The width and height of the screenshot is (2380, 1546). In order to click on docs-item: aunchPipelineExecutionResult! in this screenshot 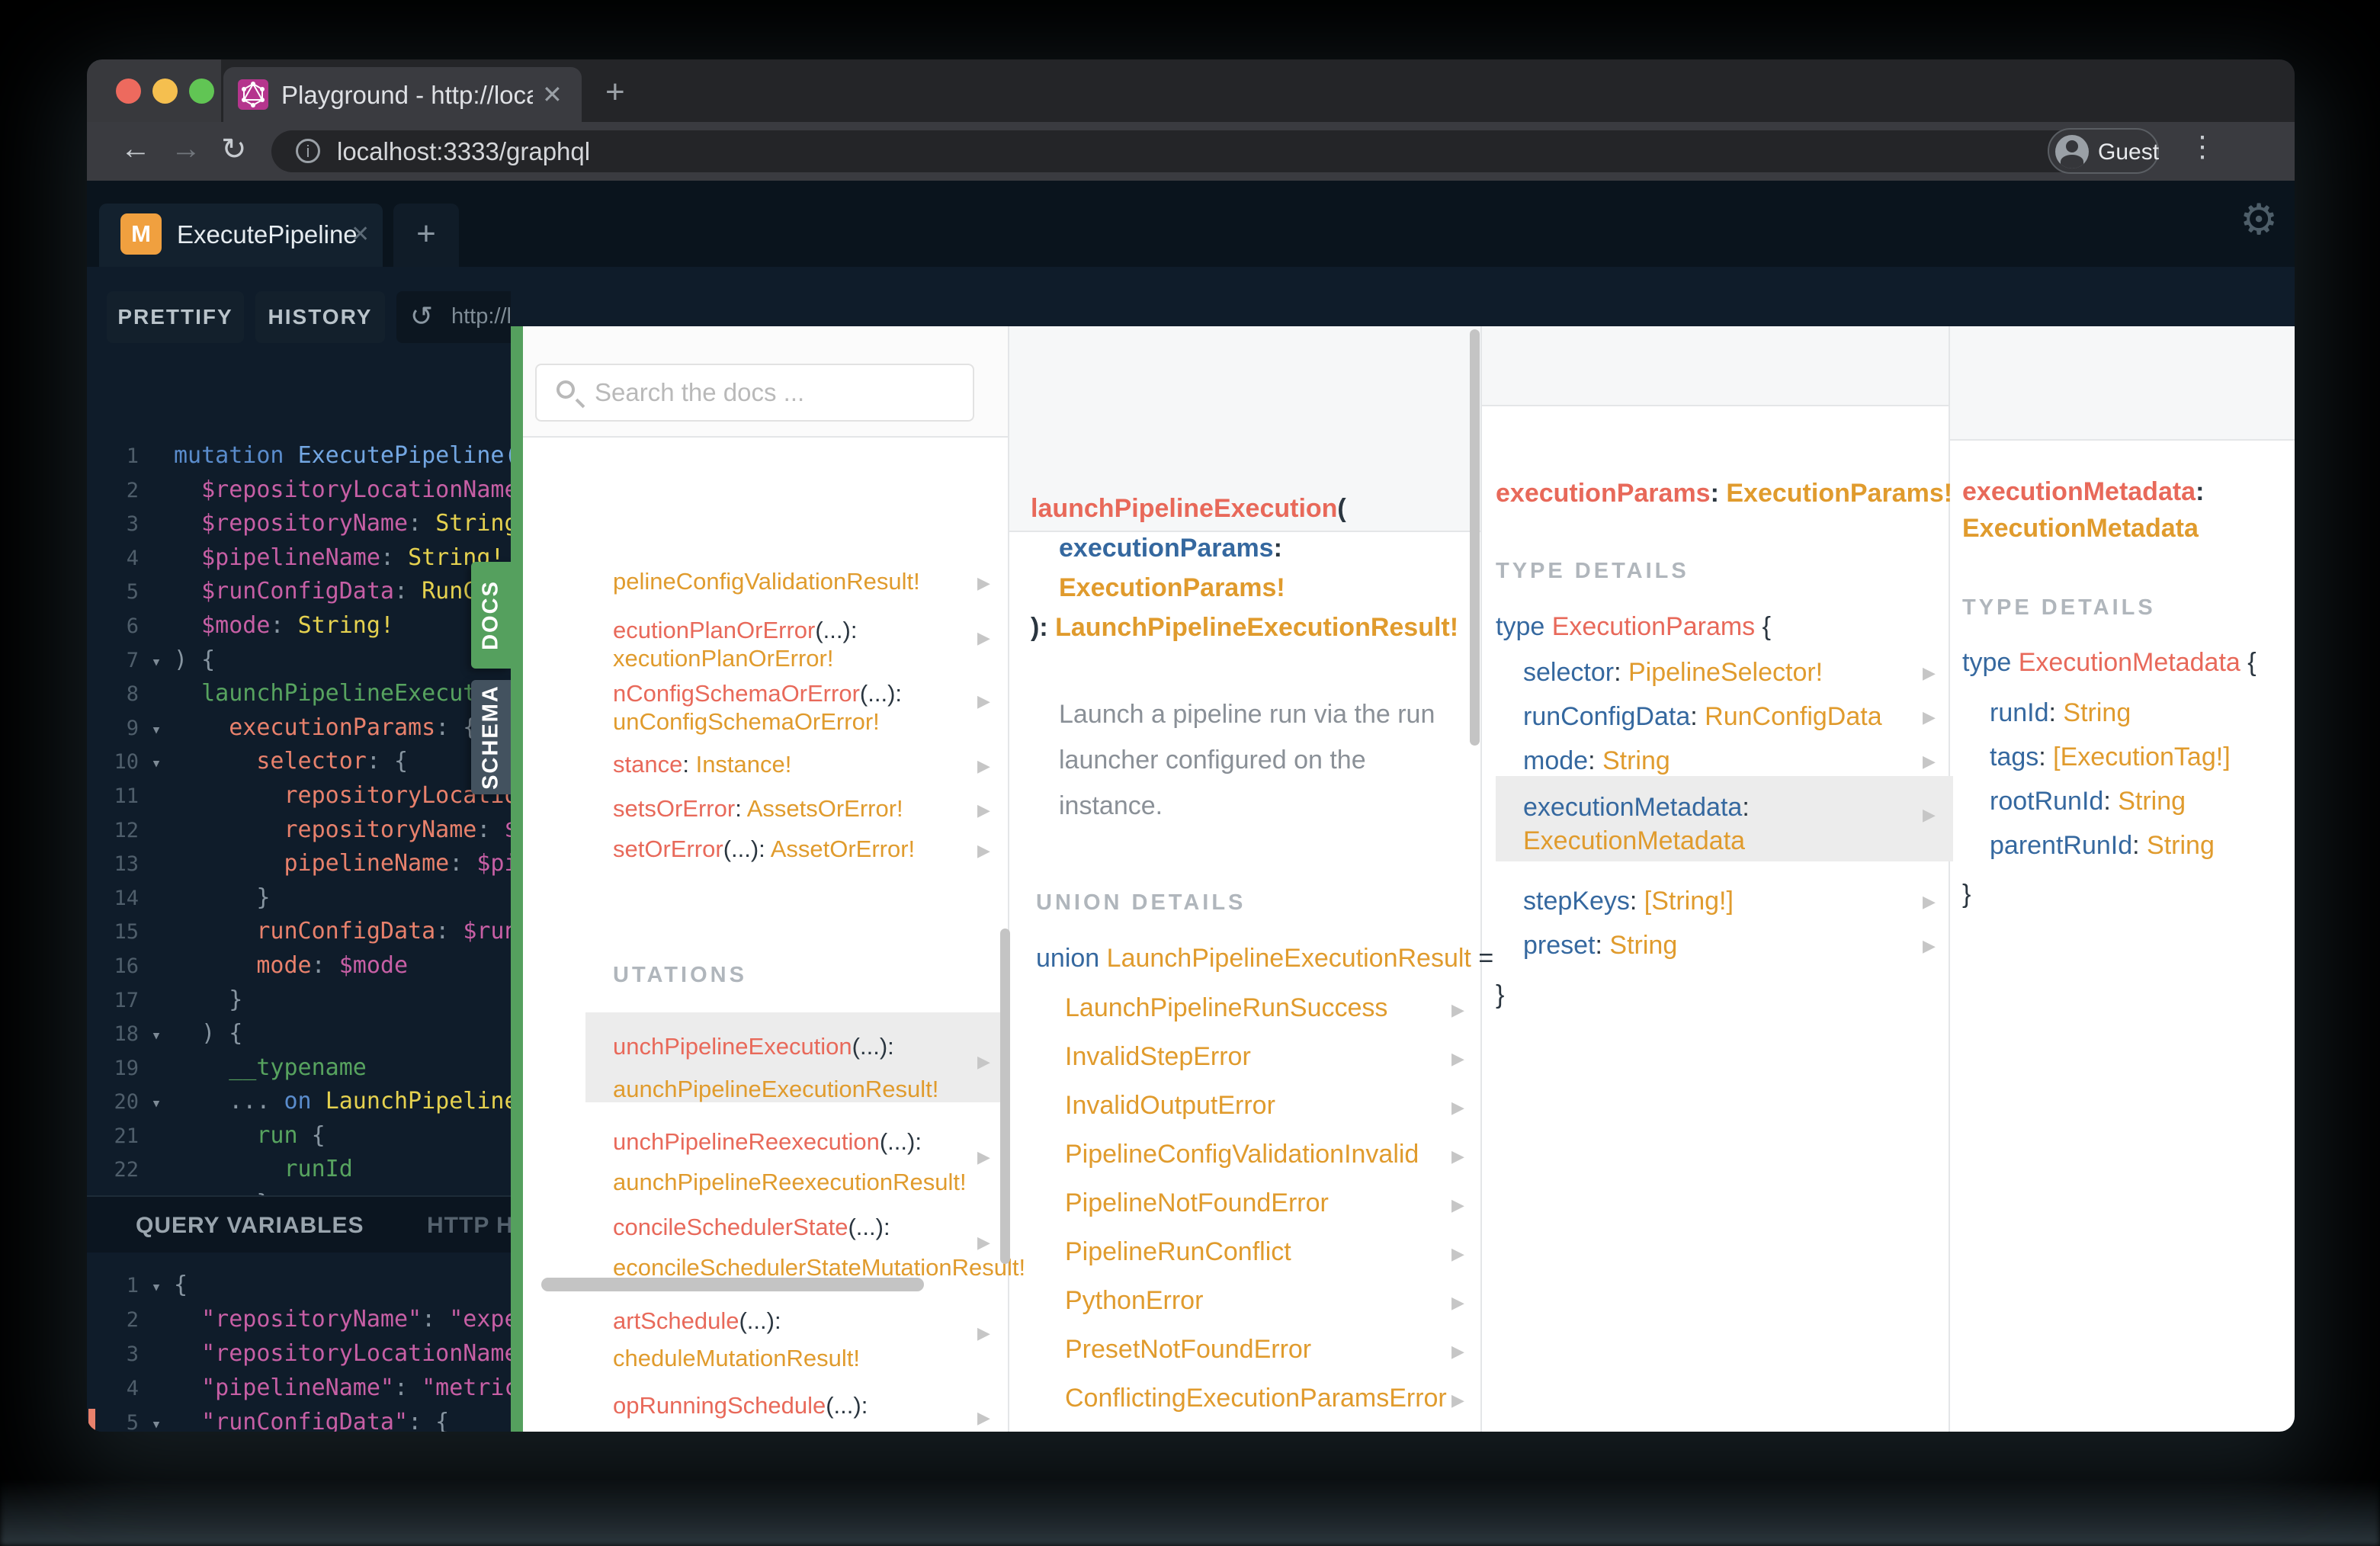, I will do `click(775, 1089)`.